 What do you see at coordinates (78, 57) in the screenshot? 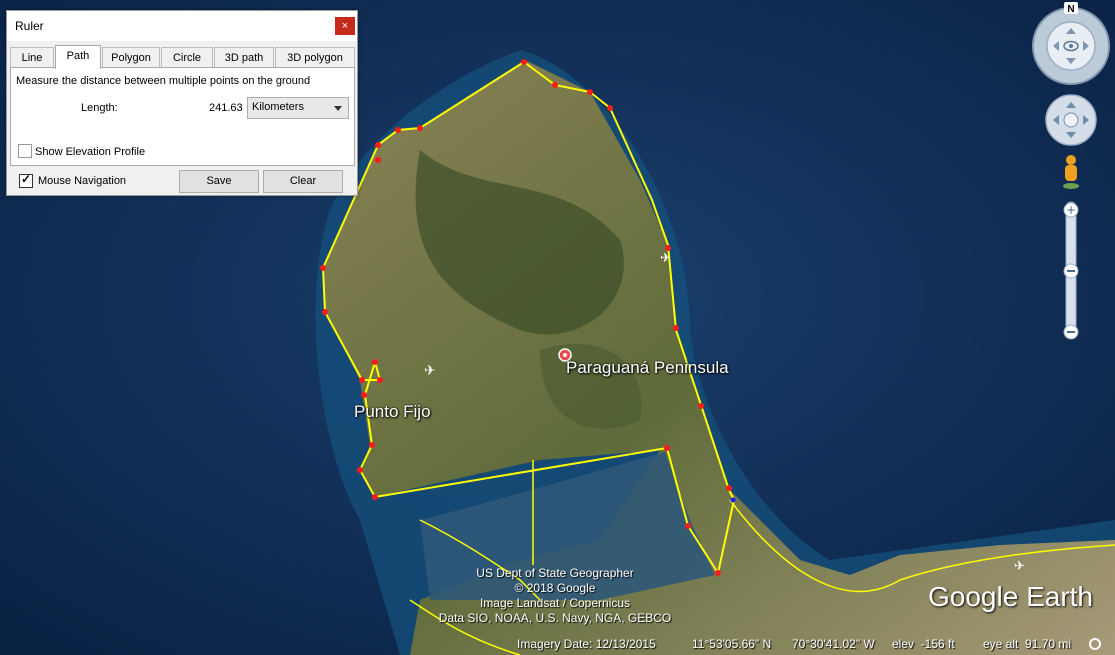
I see `tab-path: Path` at bounding box center [78, 57].